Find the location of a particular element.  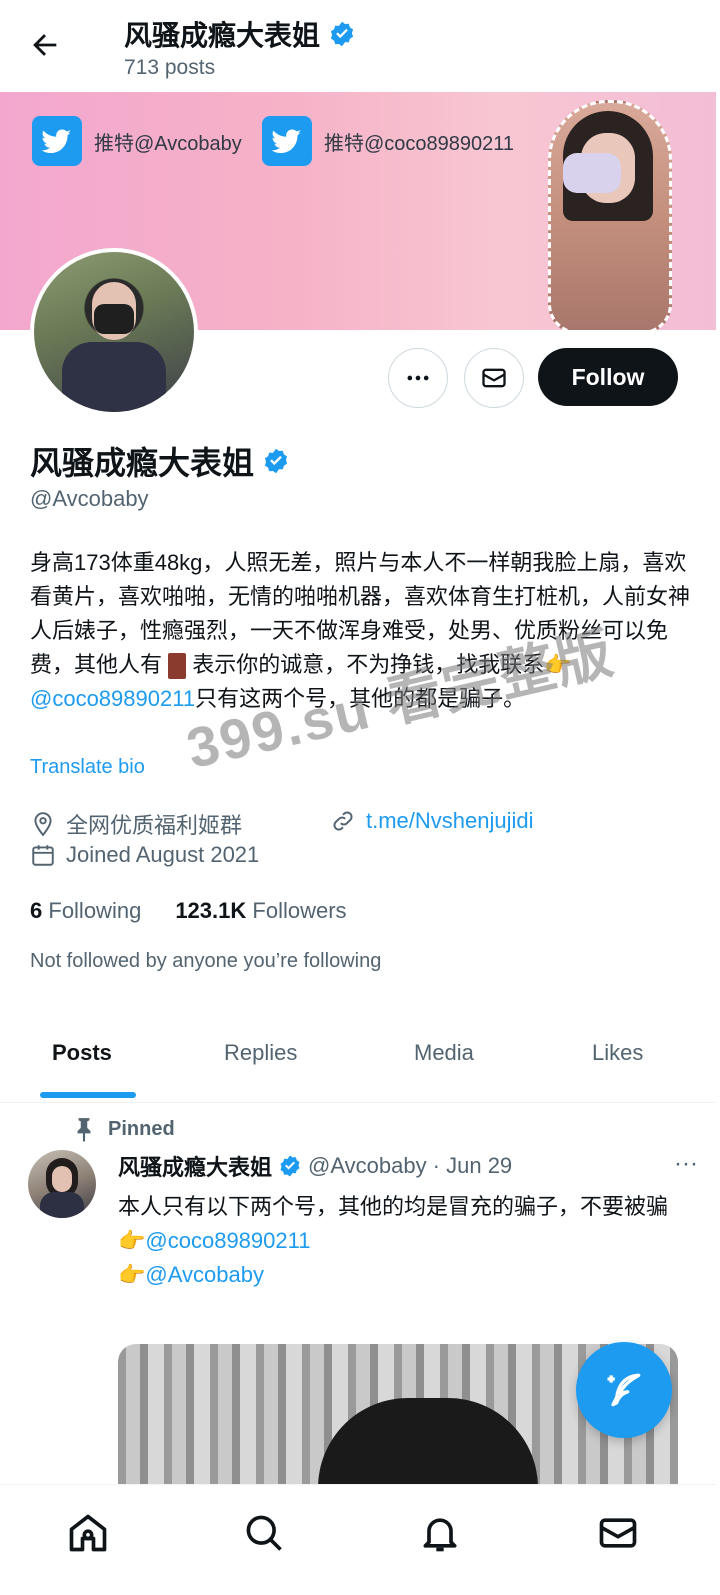

link-icon is located at coordinates (343, 821).